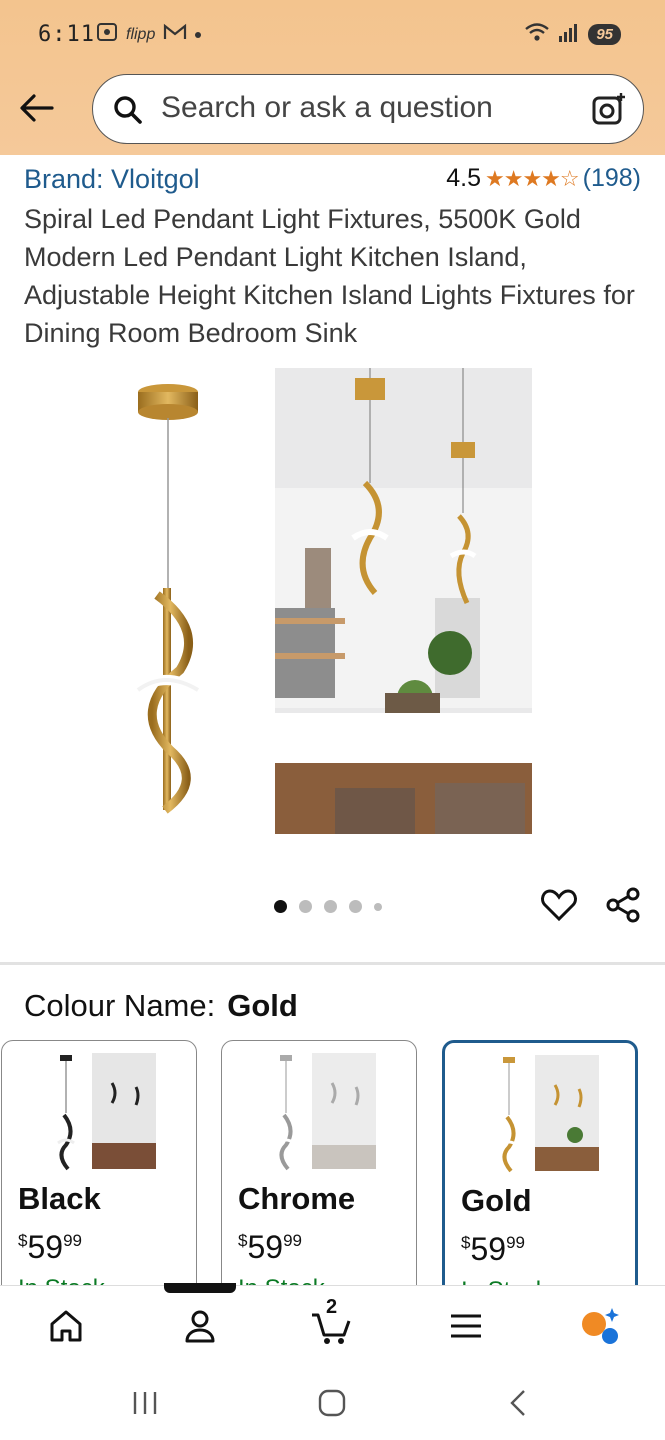 This screenshot has width=665, height=1440. I want to click on recent-apps-icon, so click(145, 1403).